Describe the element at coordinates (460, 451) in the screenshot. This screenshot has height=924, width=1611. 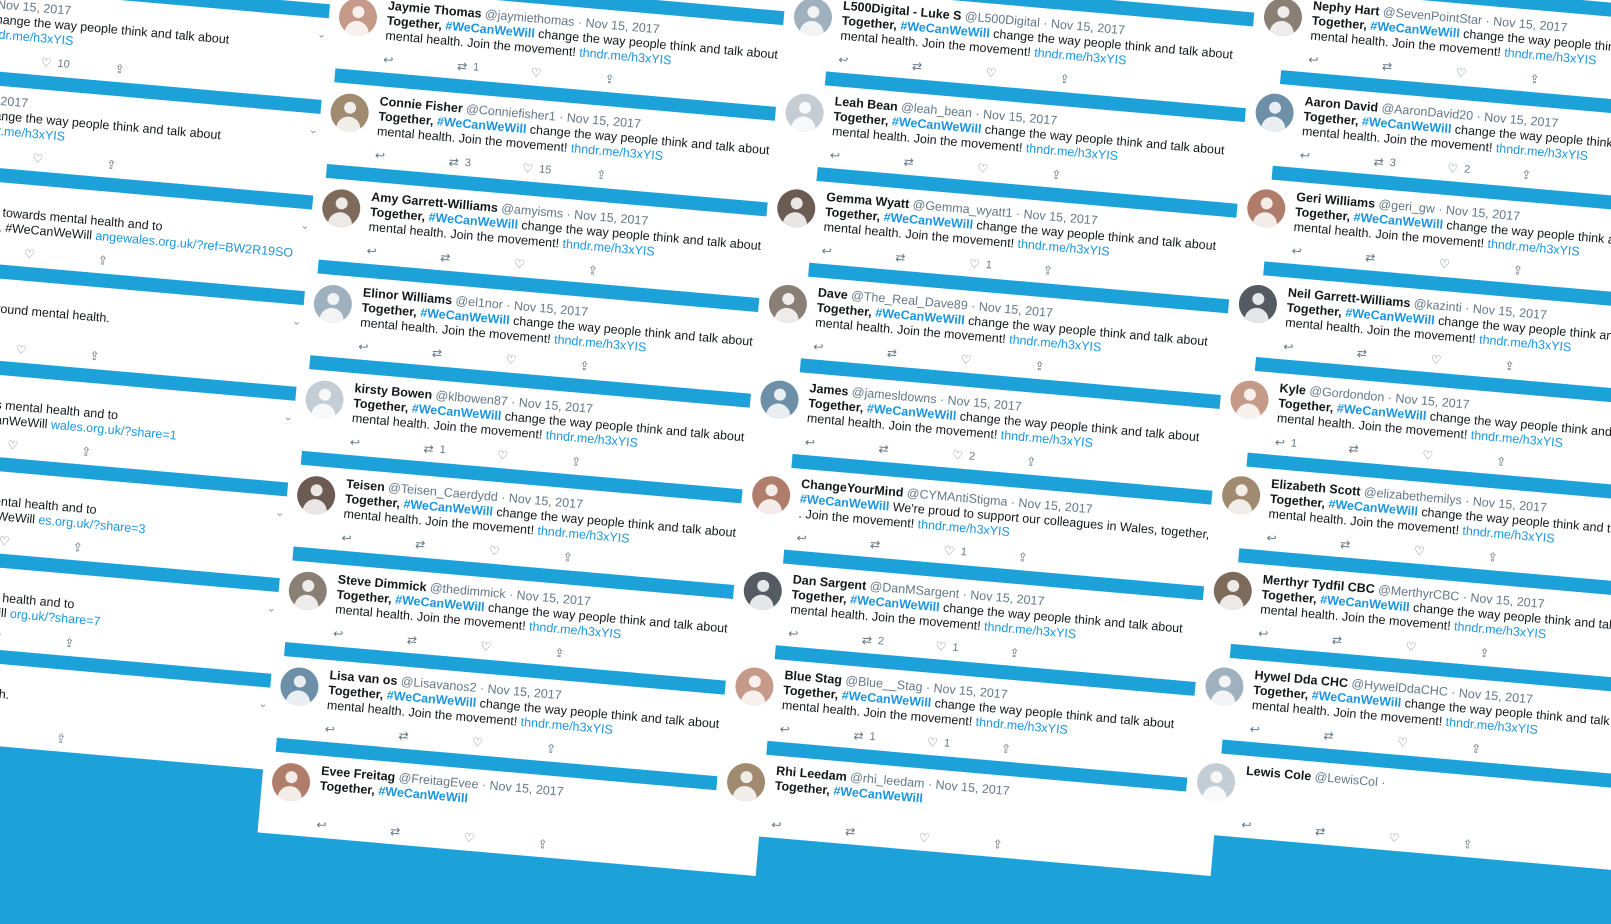
I see `retweet-button: ⇄1` at that location.